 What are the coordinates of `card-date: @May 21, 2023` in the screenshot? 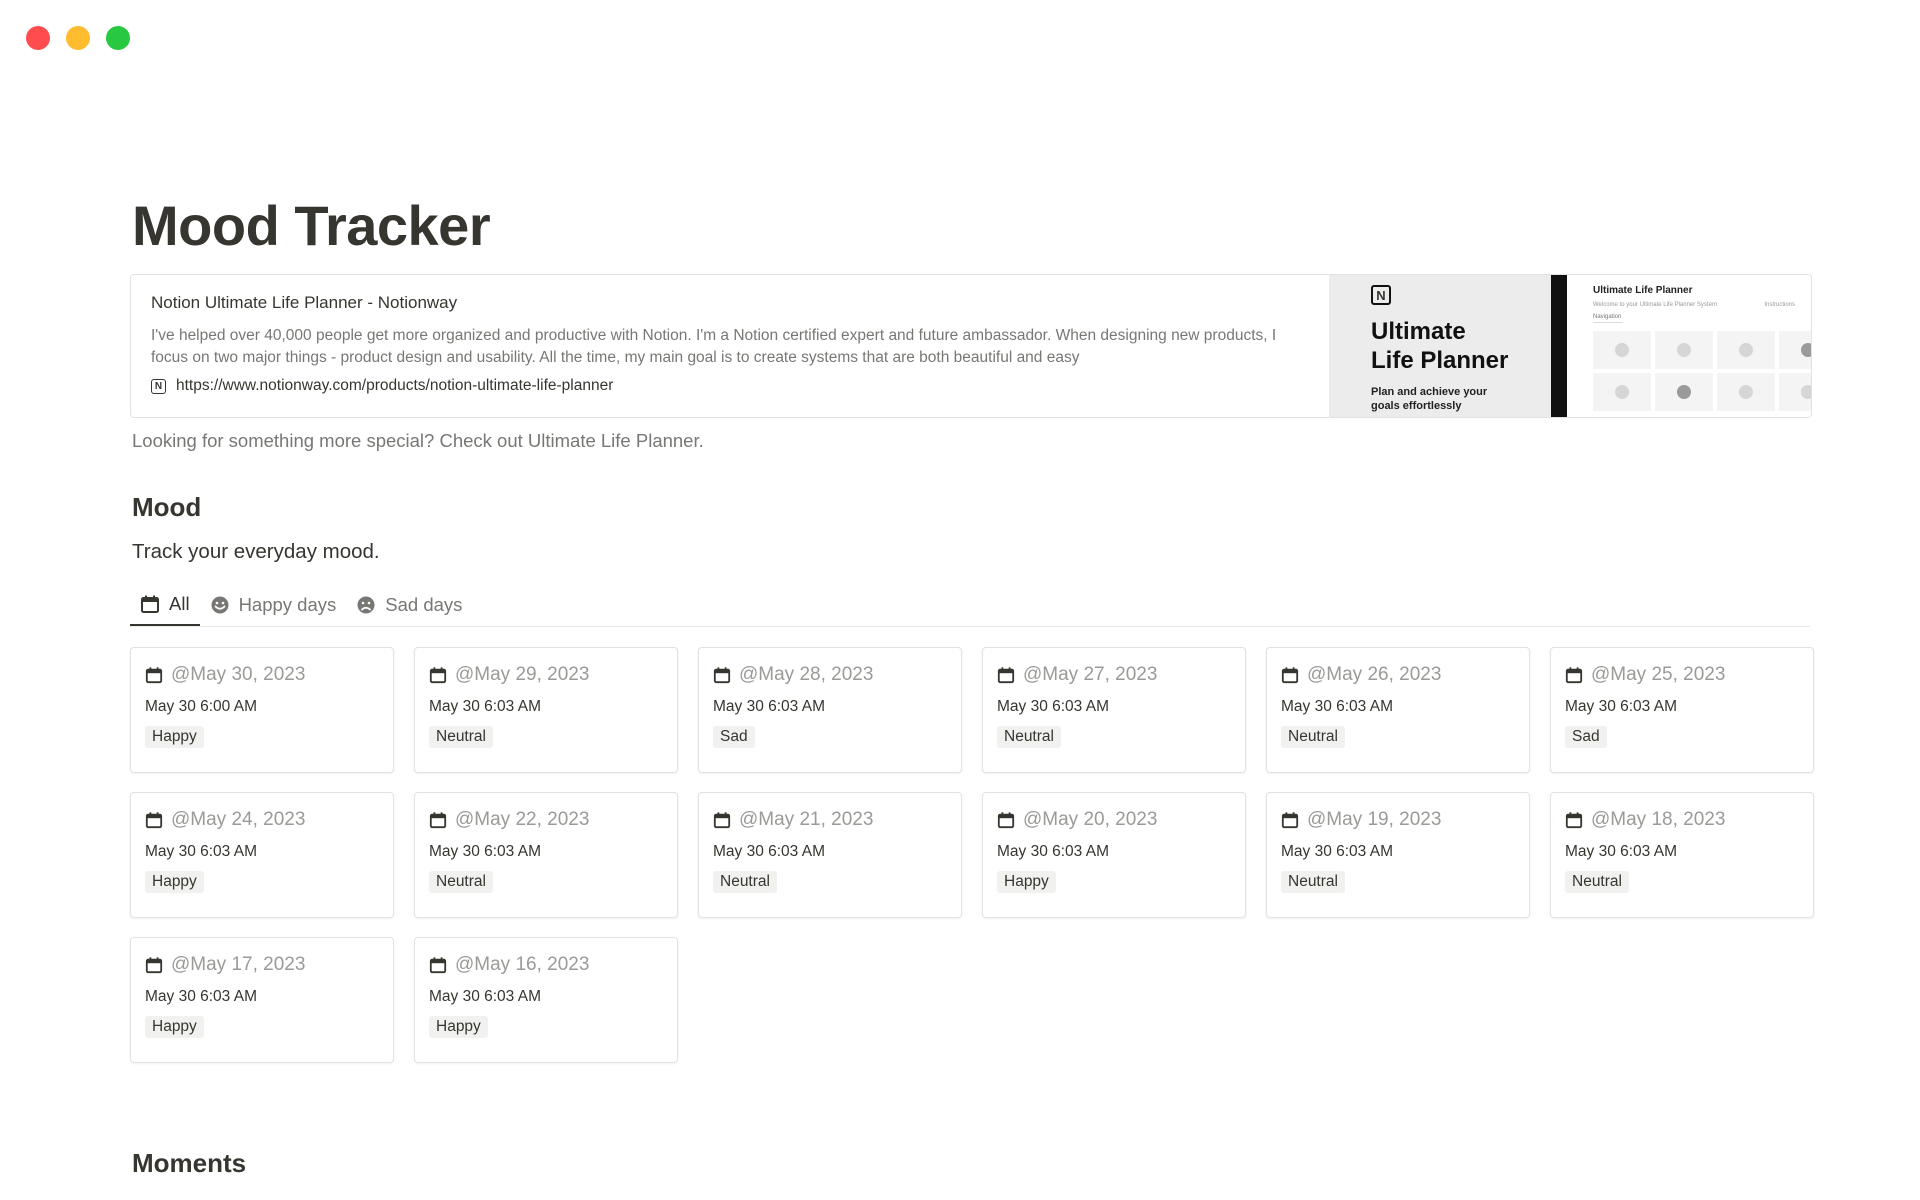 It's located at (806, 819).